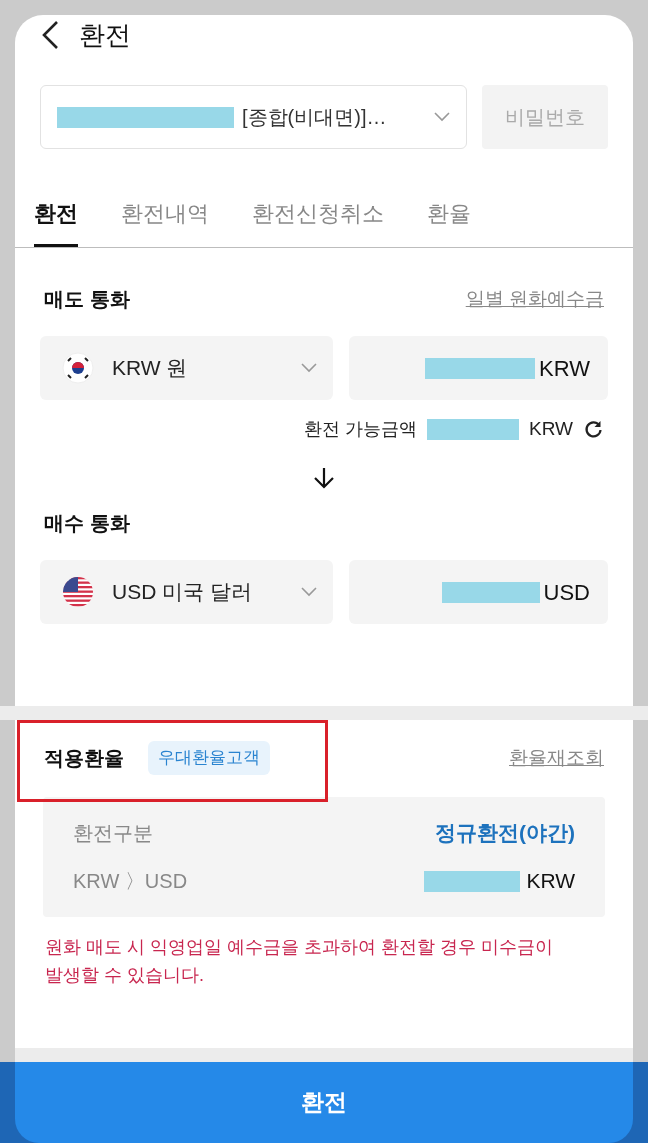 Image resolution: width=648 pixels, height=1143 pixels. Describe the element at coordinates (318, 215) in the screenshot. I see `tab: 환전신청취소` at that location.